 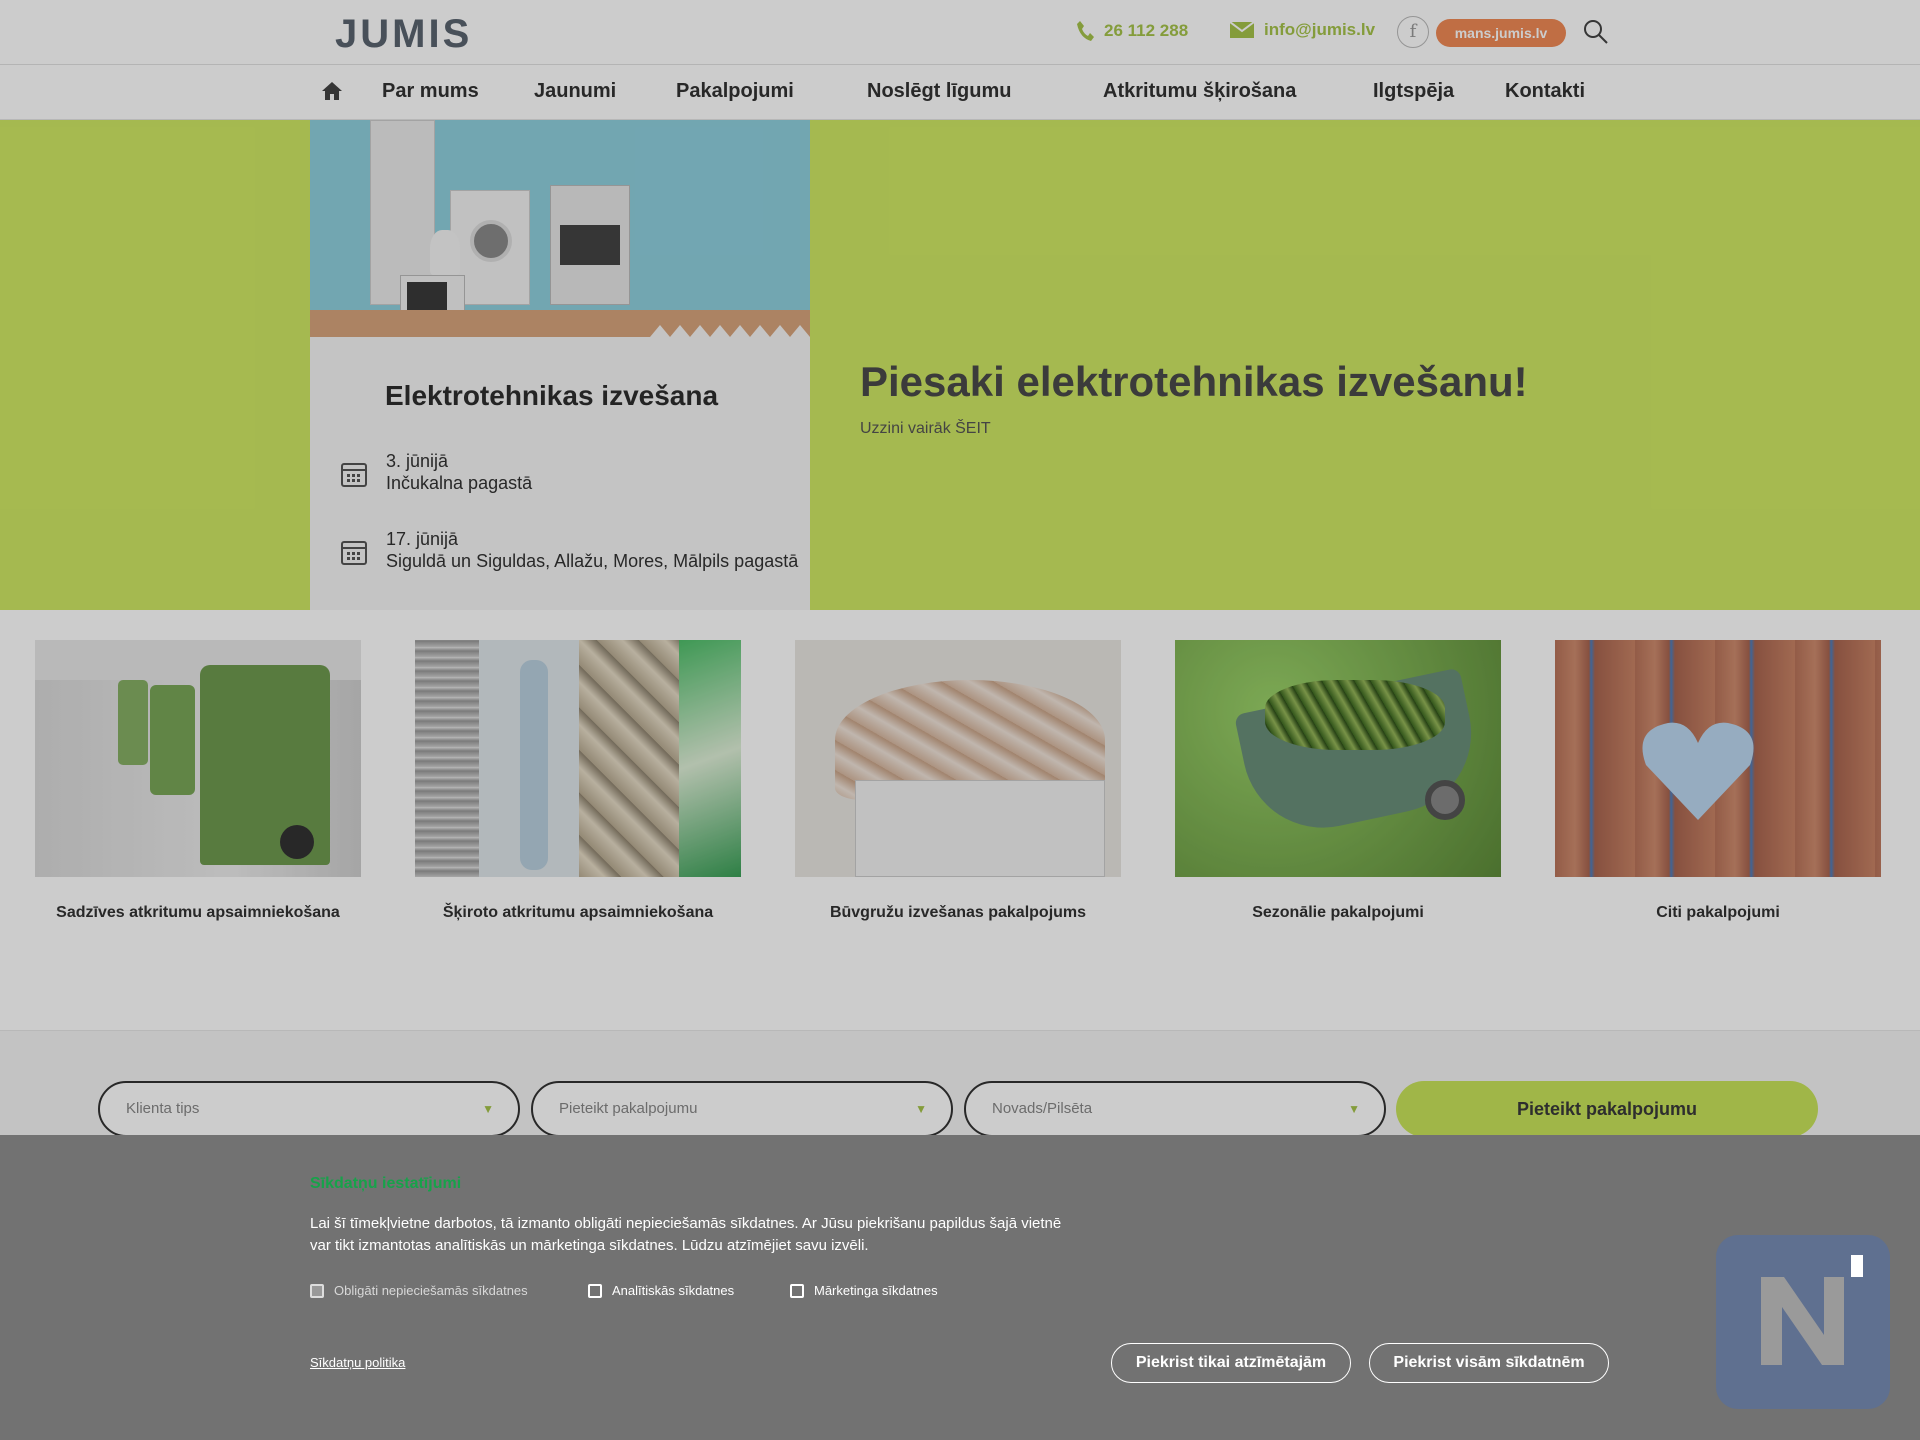 I want to click on nav-atkritumu-skirosana: Atkritumu šķirošana, so click(x=1199, y=91).